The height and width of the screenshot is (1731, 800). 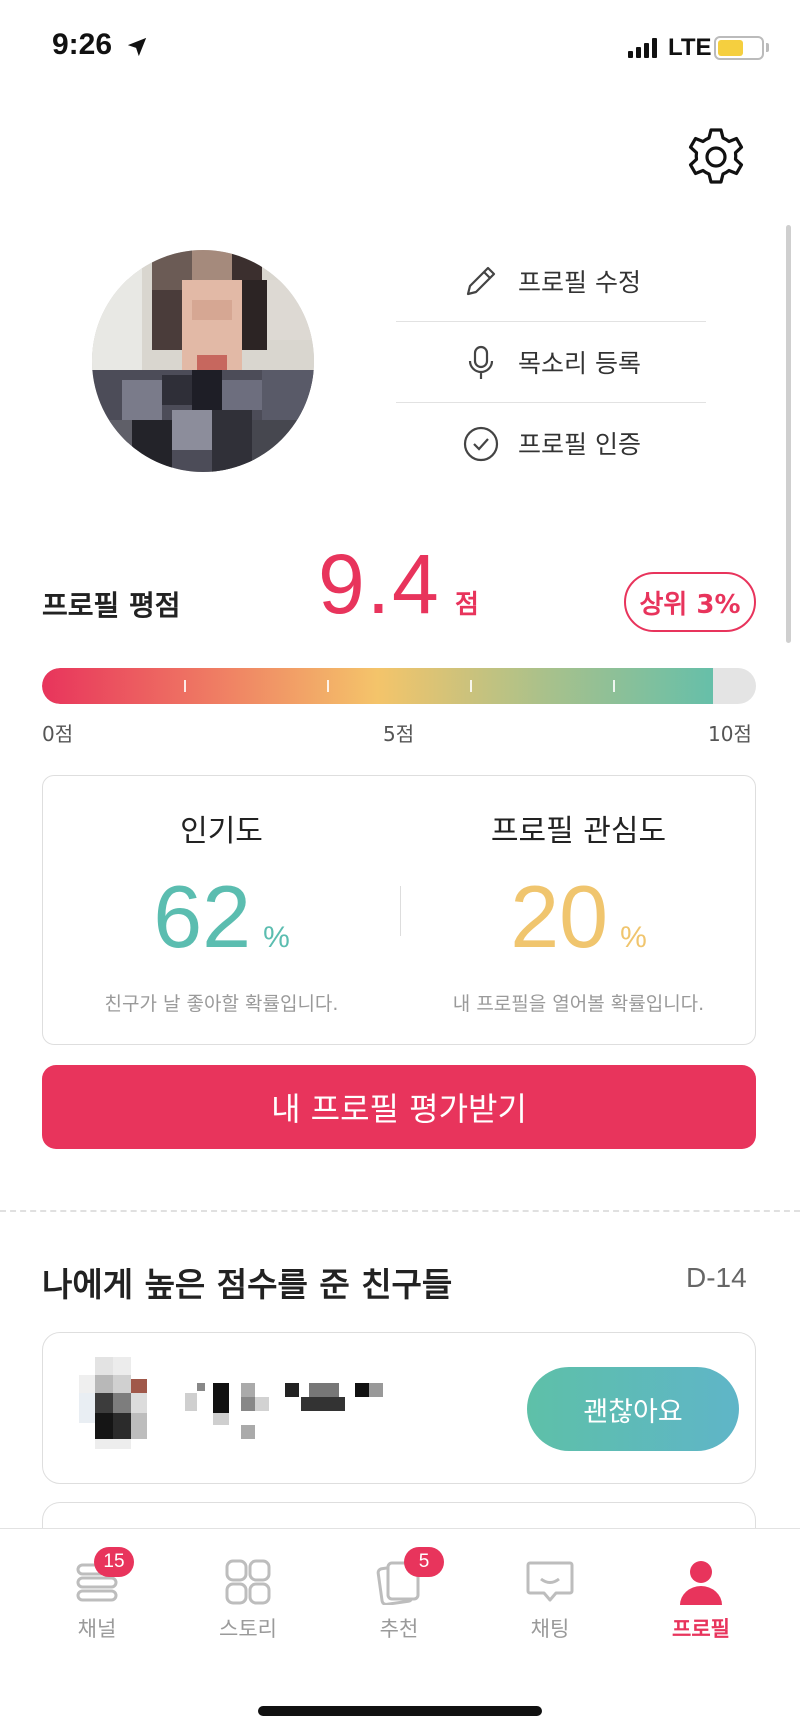 What do you see at coordinates (203, 361) in the screenshot?
I see `profile-avatar` at bounding box center [203, 361].